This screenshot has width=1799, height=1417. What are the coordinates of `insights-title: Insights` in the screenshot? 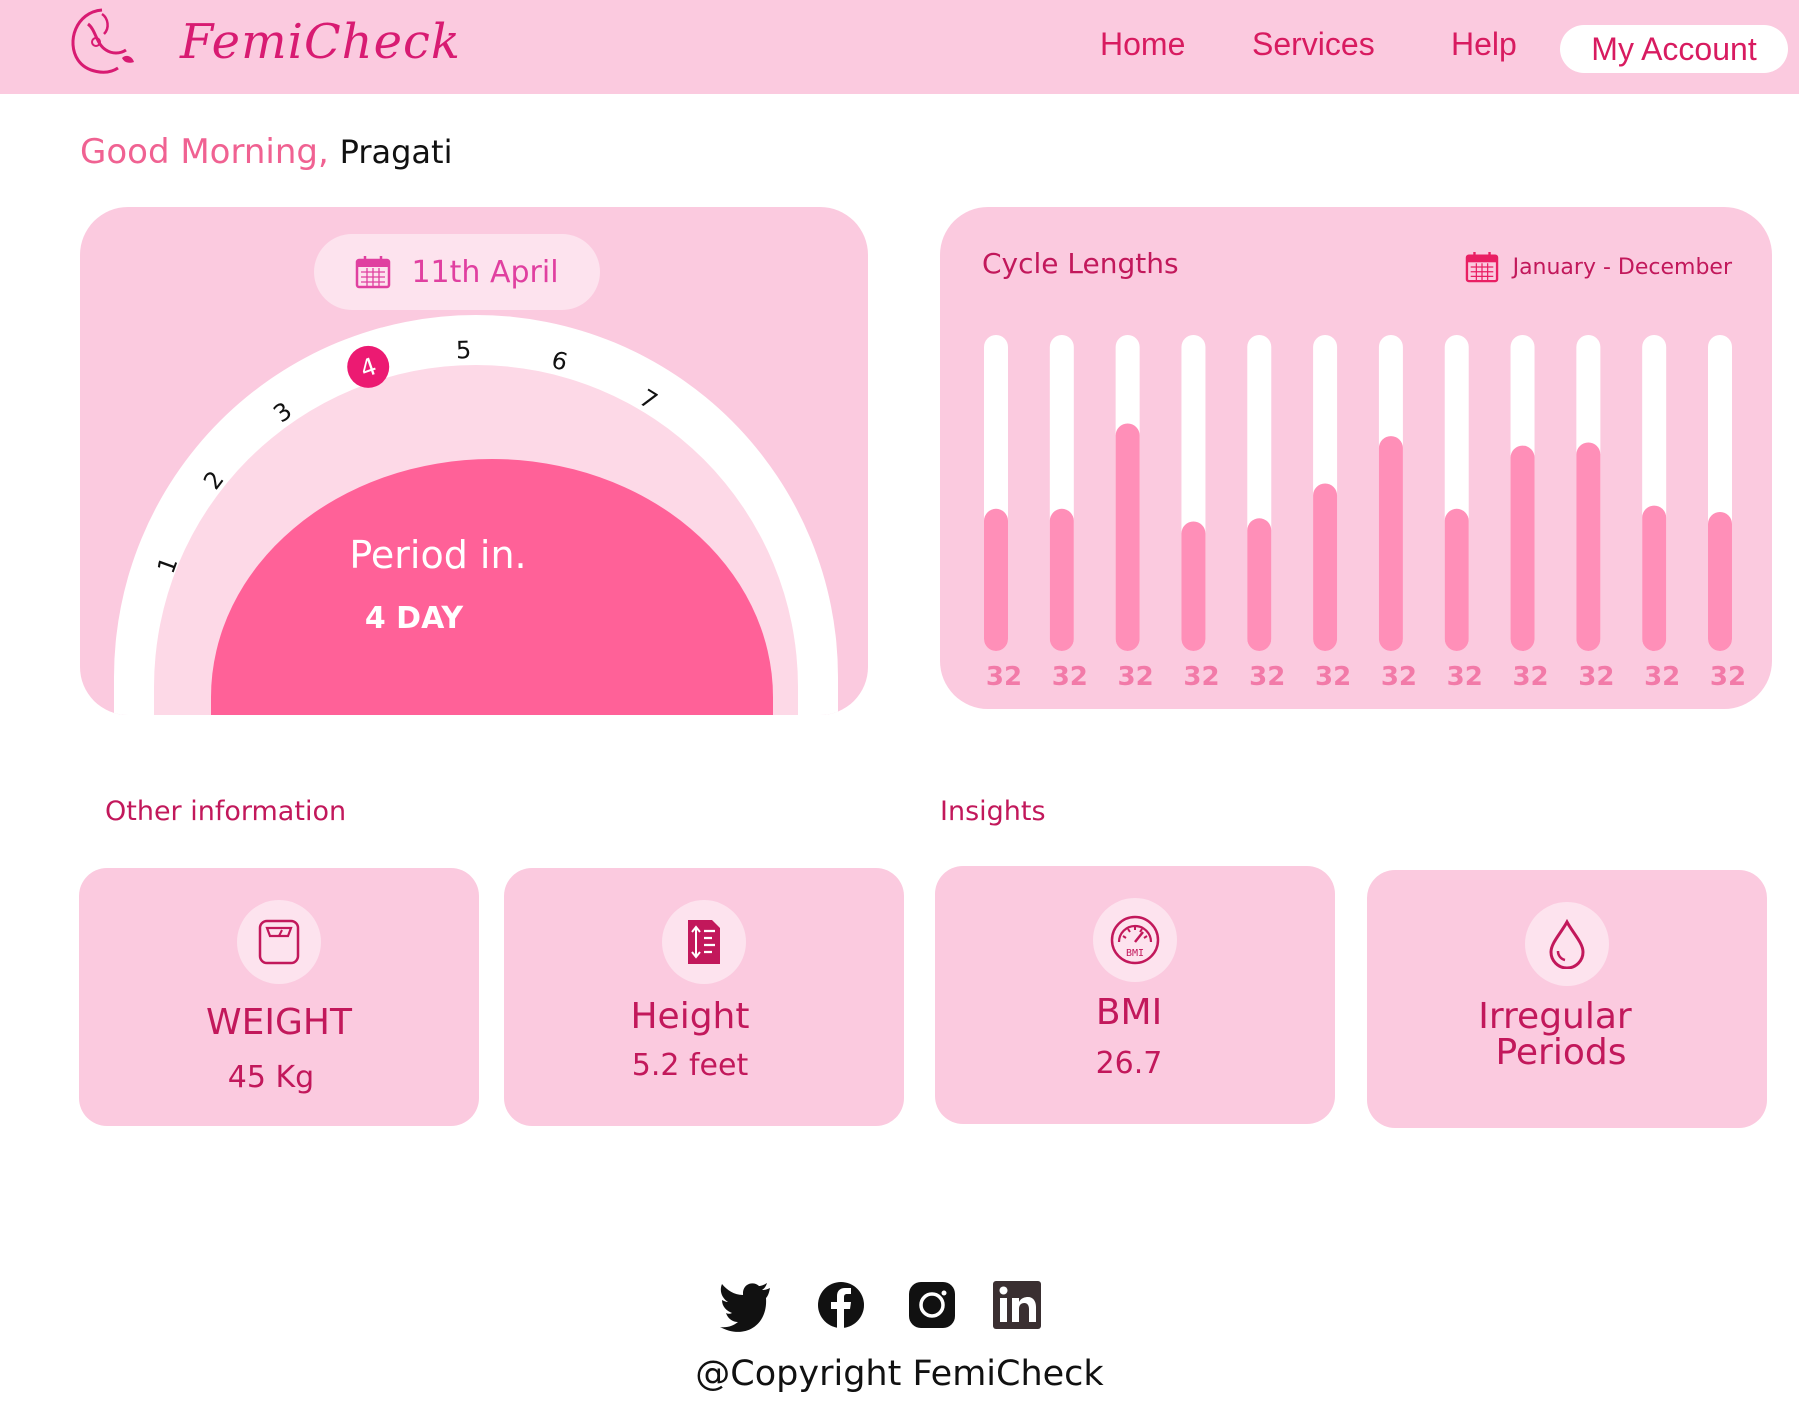 It's located at (993, 811).